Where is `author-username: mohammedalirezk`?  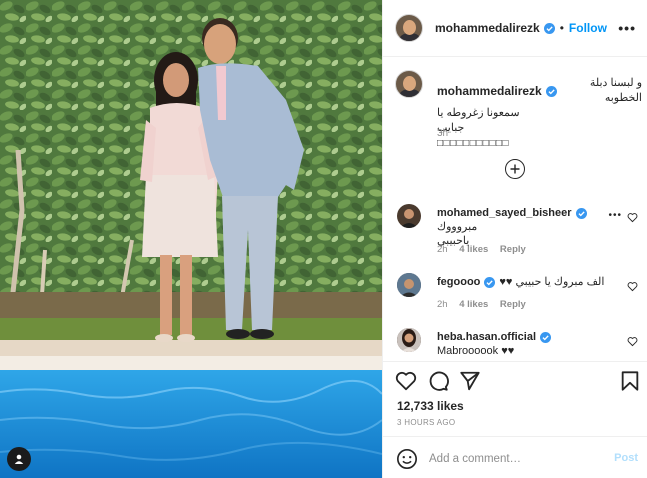
author-username: mohammedalirezk is located at coordinates (487, 28).